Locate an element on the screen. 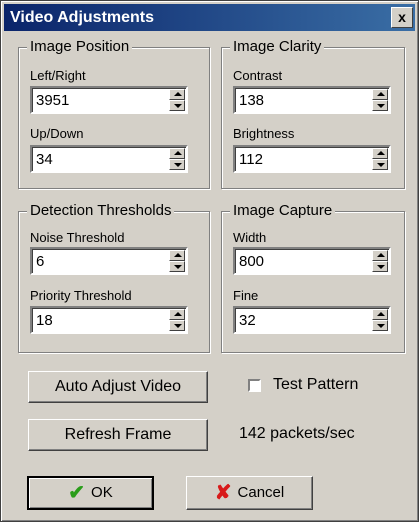  up-down-label: Up/Down is located at coordinates (57, 133).